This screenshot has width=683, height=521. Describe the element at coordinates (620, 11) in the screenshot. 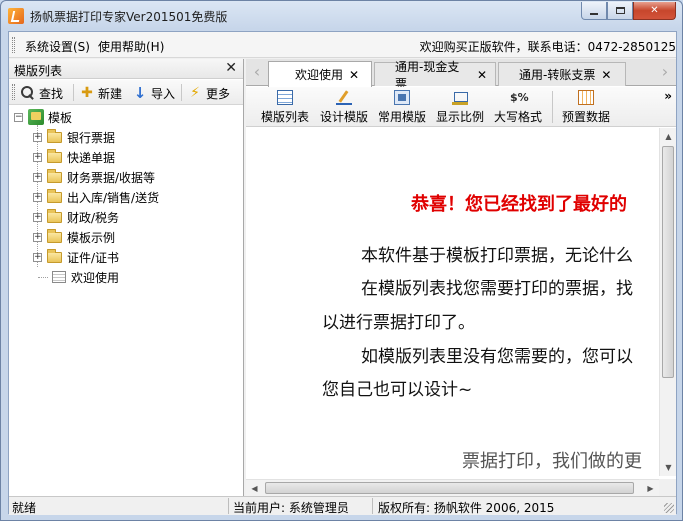

I see `maximize-button` at that location.